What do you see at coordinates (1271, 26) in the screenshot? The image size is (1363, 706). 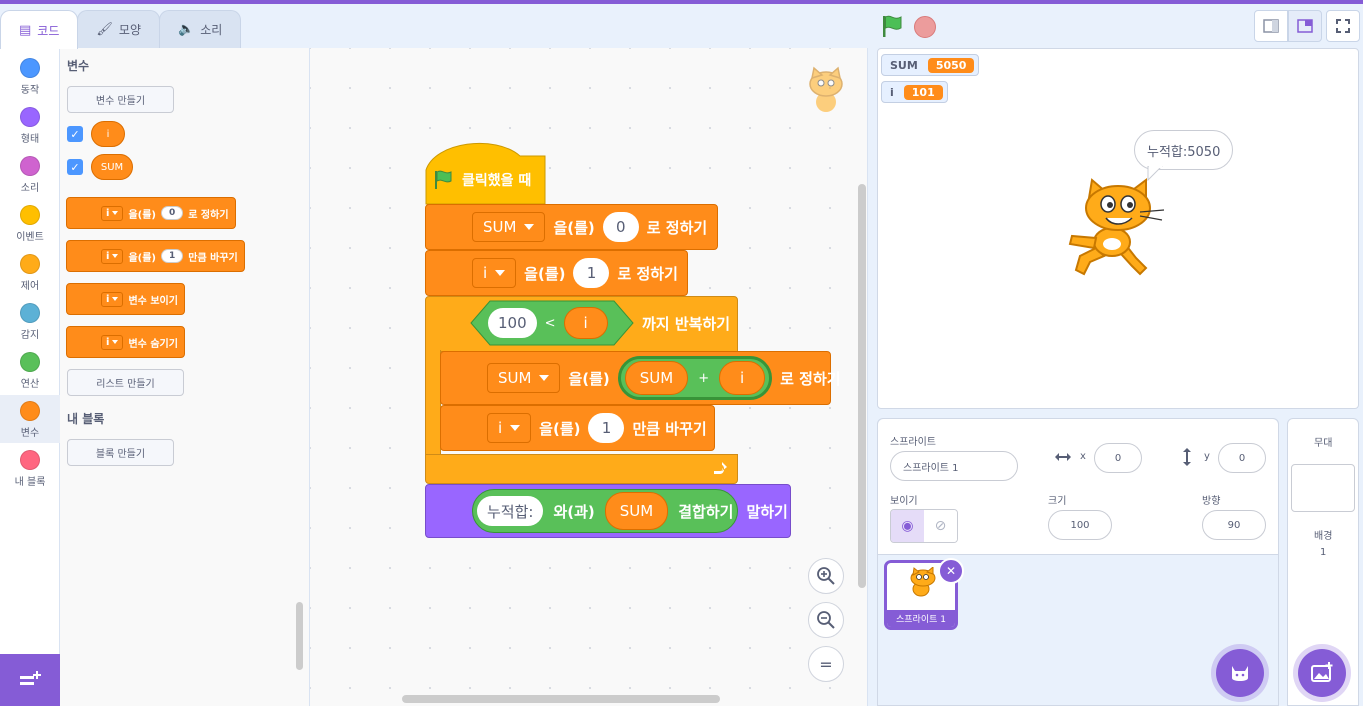 I see `small-stage-button` at bounding box center [1271, 26].